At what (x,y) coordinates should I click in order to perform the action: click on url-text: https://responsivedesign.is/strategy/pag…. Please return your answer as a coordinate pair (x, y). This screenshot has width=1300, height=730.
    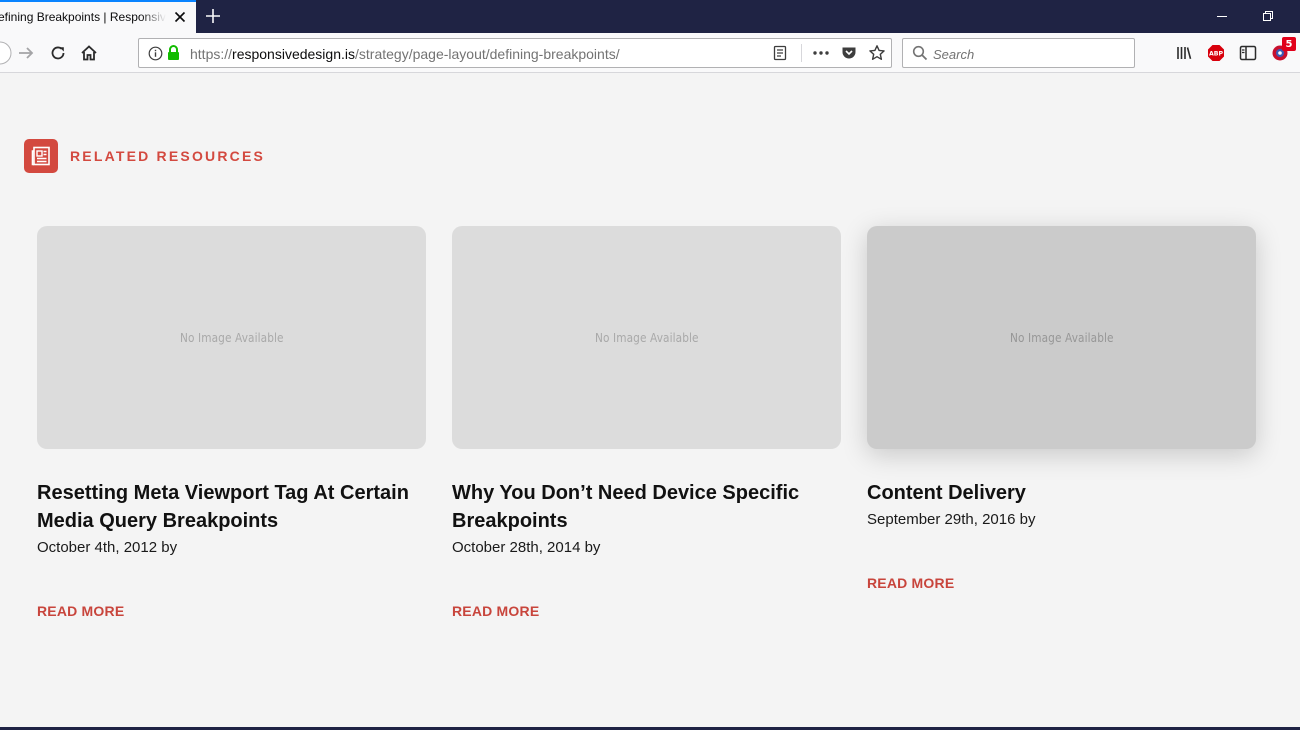
    Looking at the image, I should click on (405, 54).